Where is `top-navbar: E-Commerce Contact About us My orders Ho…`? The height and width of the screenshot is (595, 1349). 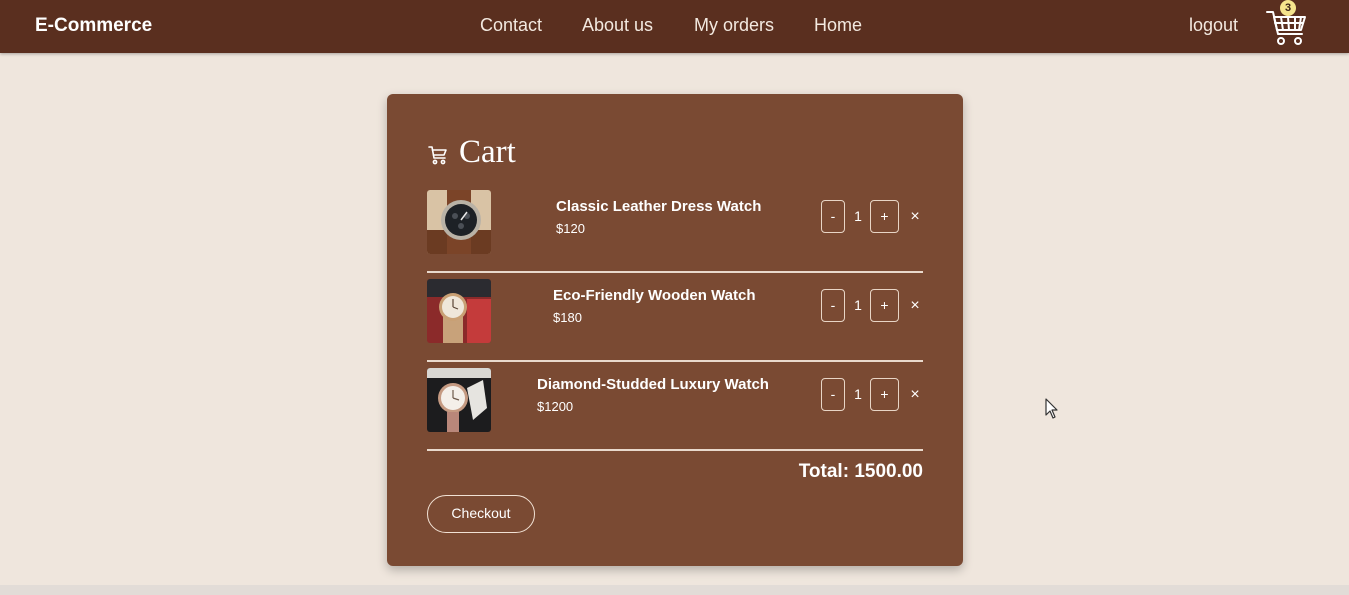
top-navbar: E-Commerce Contact About us My orders Ho… is located at coordinates (674, 26).